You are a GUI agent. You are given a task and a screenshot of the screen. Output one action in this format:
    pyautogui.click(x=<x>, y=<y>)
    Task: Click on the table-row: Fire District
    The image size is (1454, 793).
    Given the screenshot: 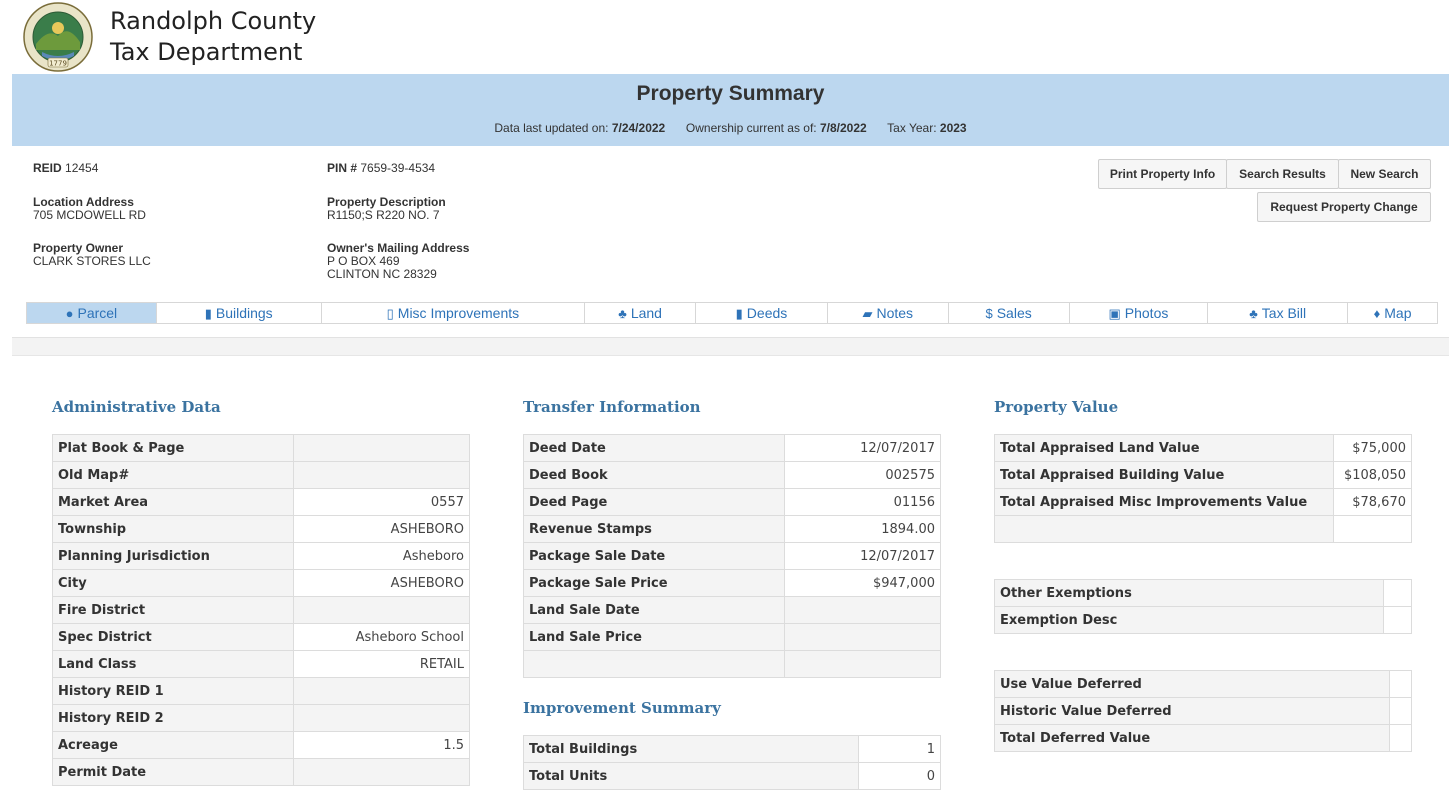 What is the action you would take?
    pyautogui.click(x=260, y=610)
    